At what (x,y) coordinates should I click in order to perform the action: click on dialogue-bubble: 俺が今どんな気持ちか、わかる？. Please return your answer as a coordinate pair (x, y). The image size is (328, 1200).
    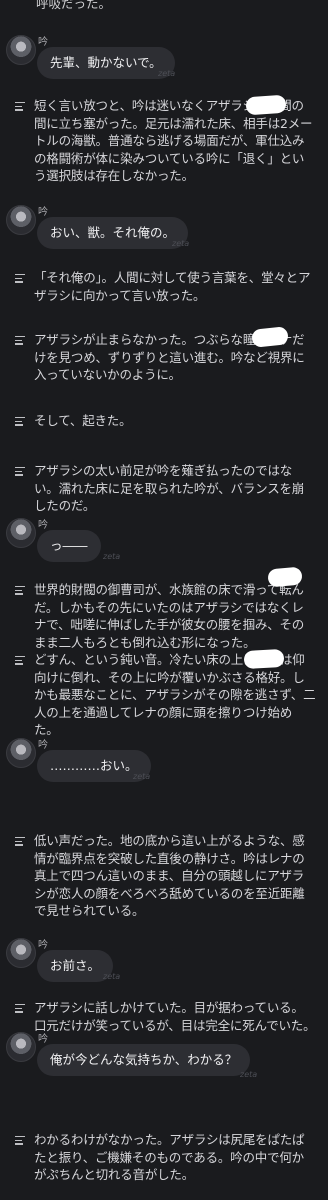
    Looking at the image, I should click on (144, 1060).